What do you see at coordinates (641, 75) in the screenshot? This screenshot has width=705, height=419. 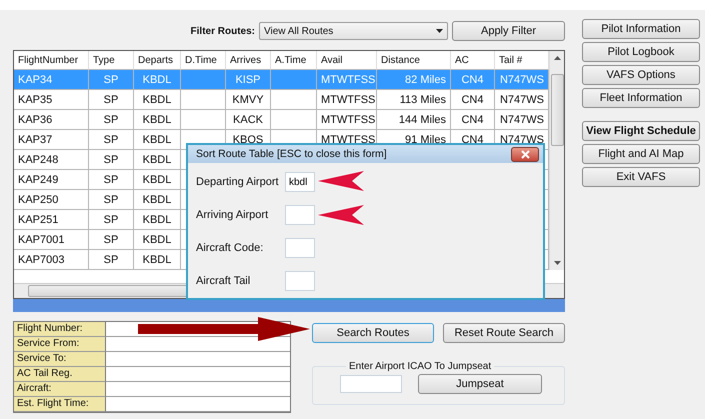 I see `menu-button: VAFS Options` at bounding box center [641, 75].